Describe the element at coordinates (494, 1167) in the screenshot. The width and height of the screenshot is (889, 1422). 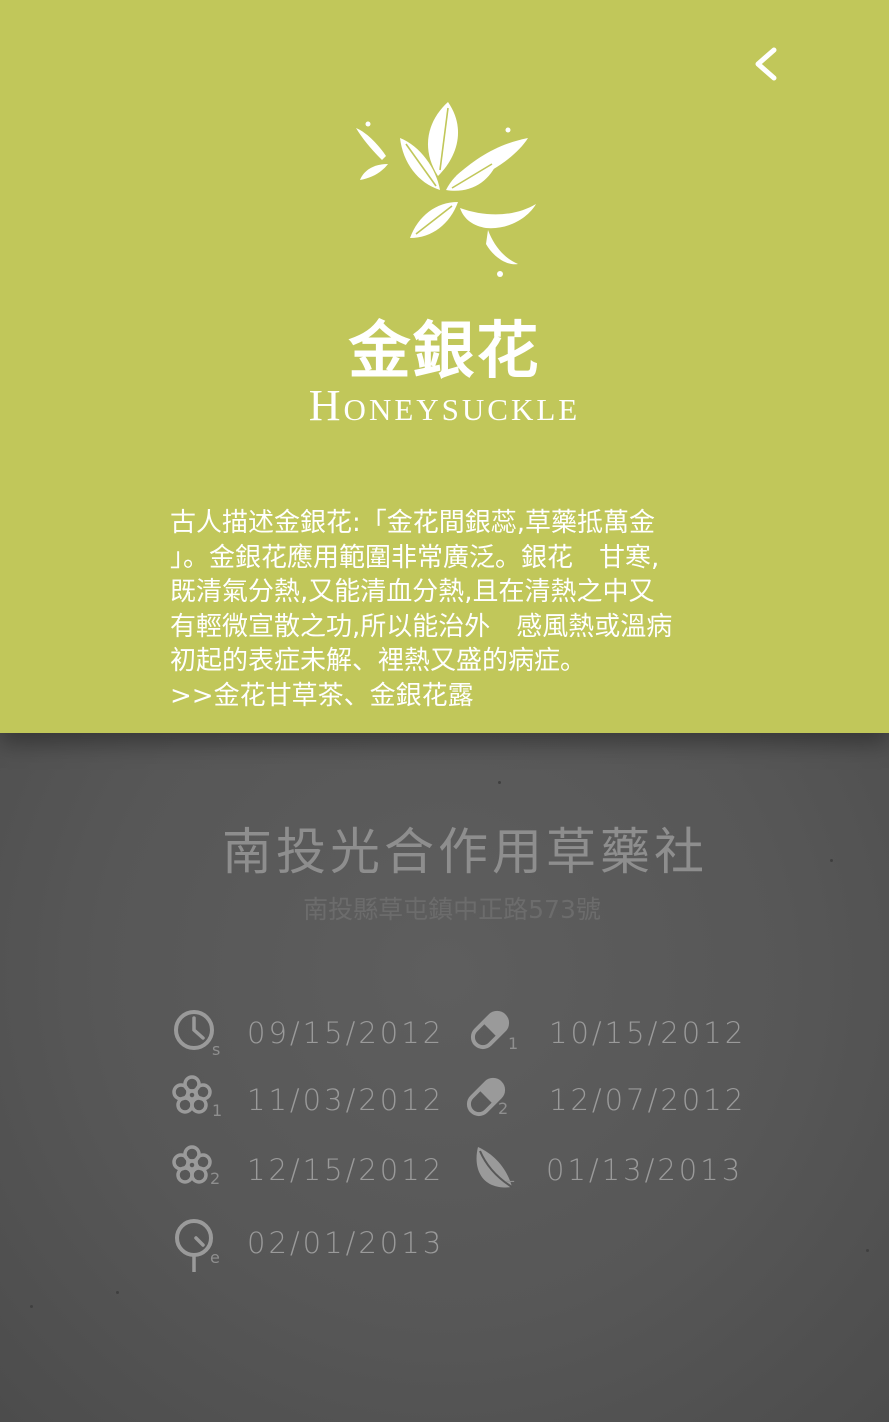
I see `leaf-icon` at that location.